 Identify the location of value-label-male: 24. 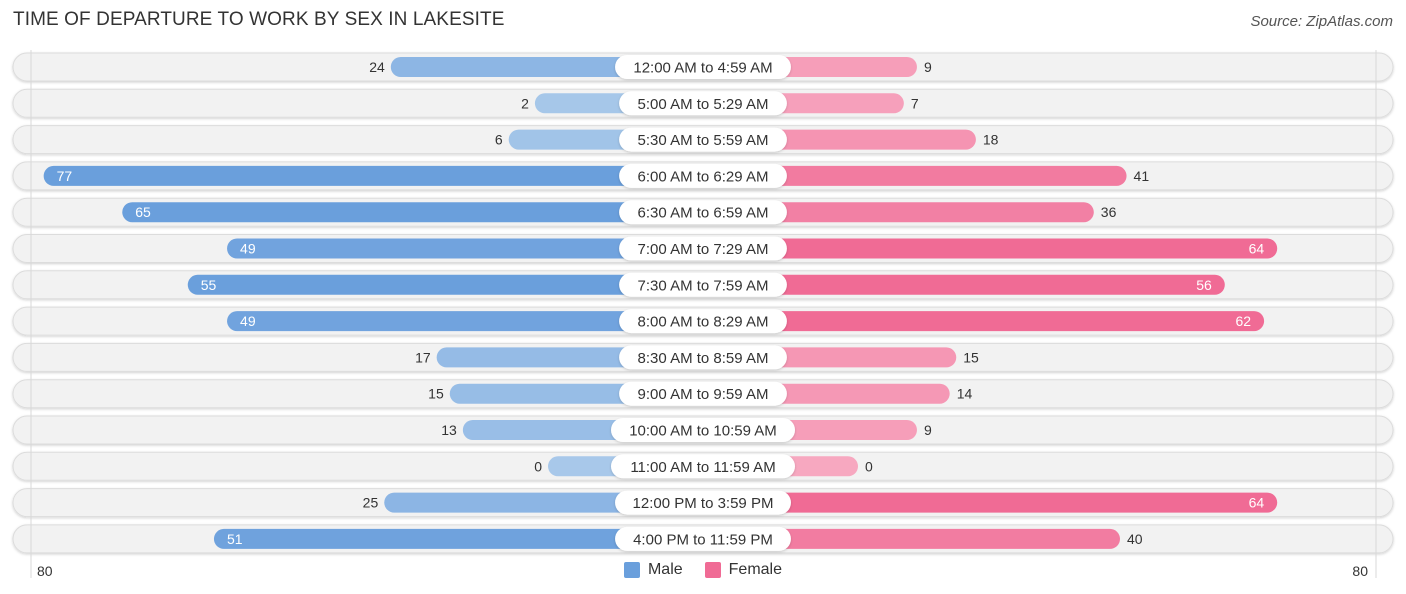
(377, 67).